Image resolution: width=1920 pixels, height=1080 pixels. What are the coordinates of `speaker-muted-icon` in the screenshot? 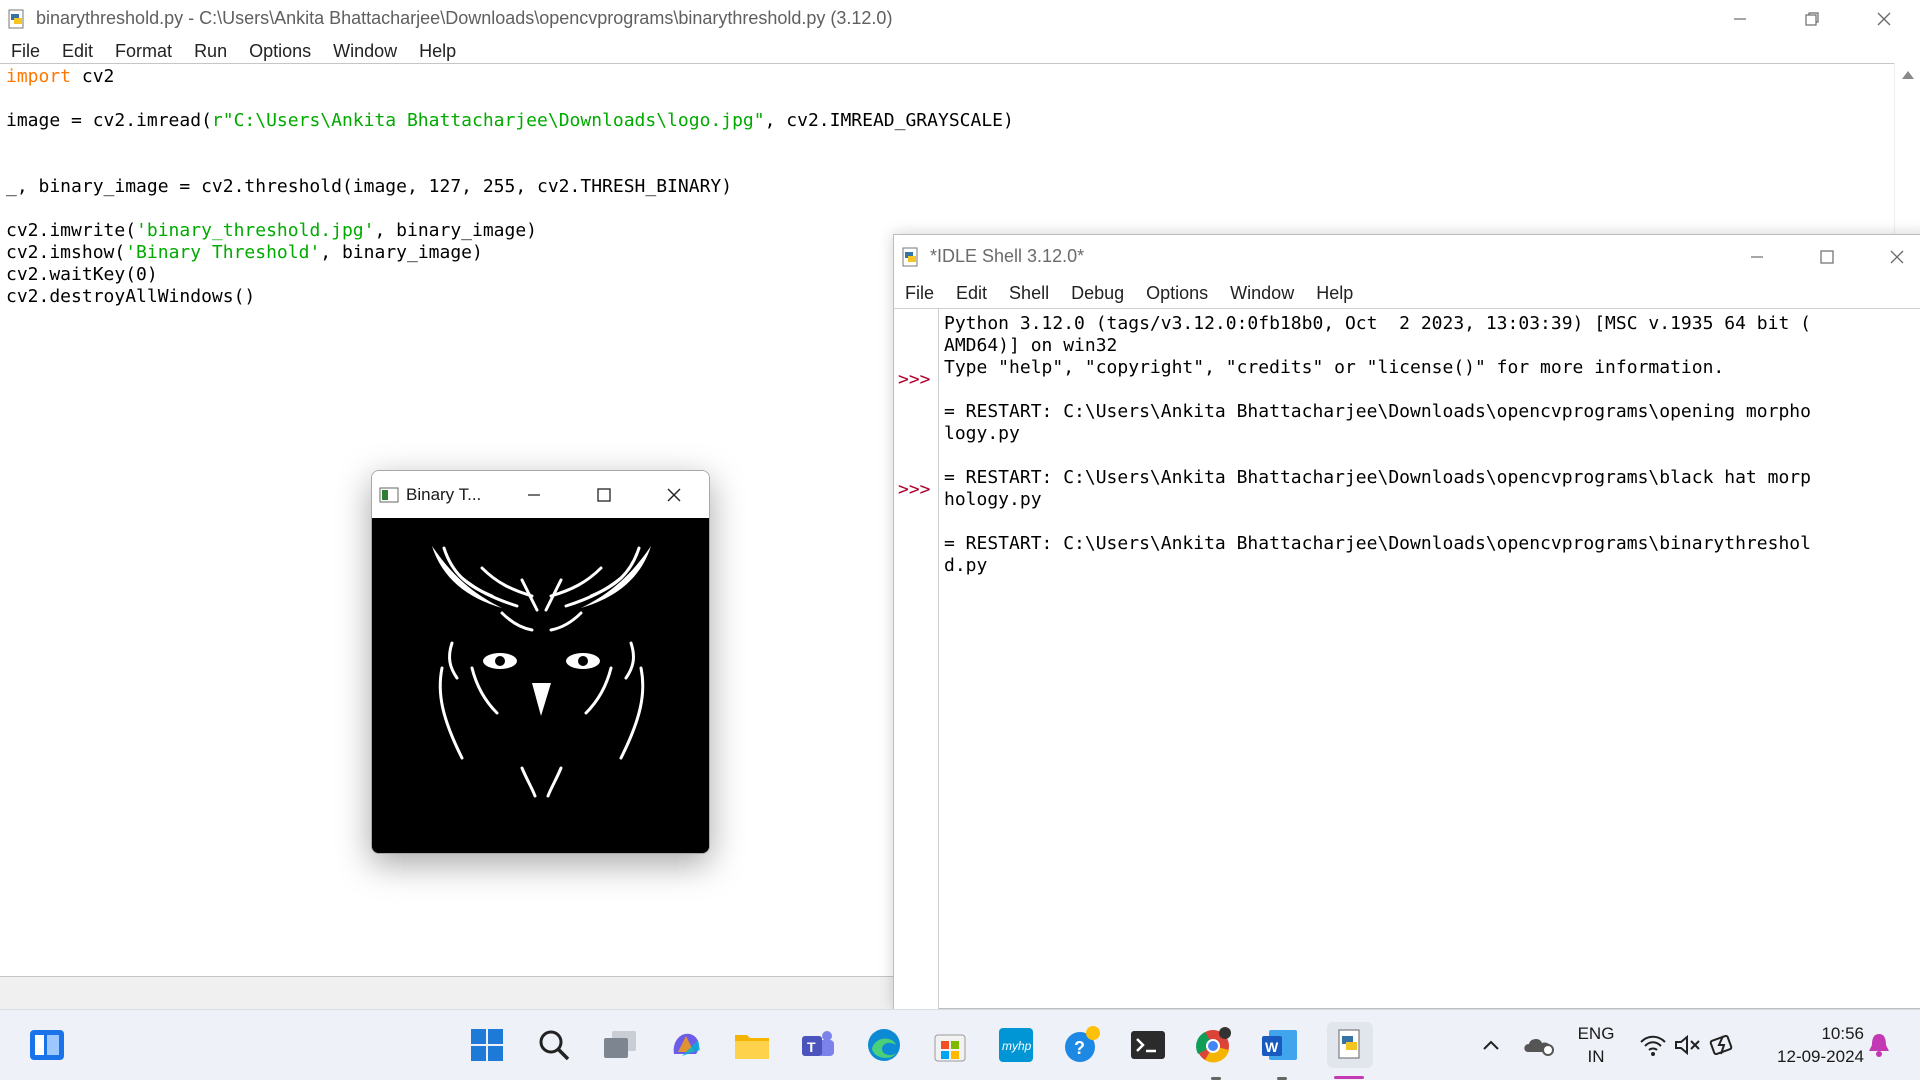 It's located at (1687, 1045).